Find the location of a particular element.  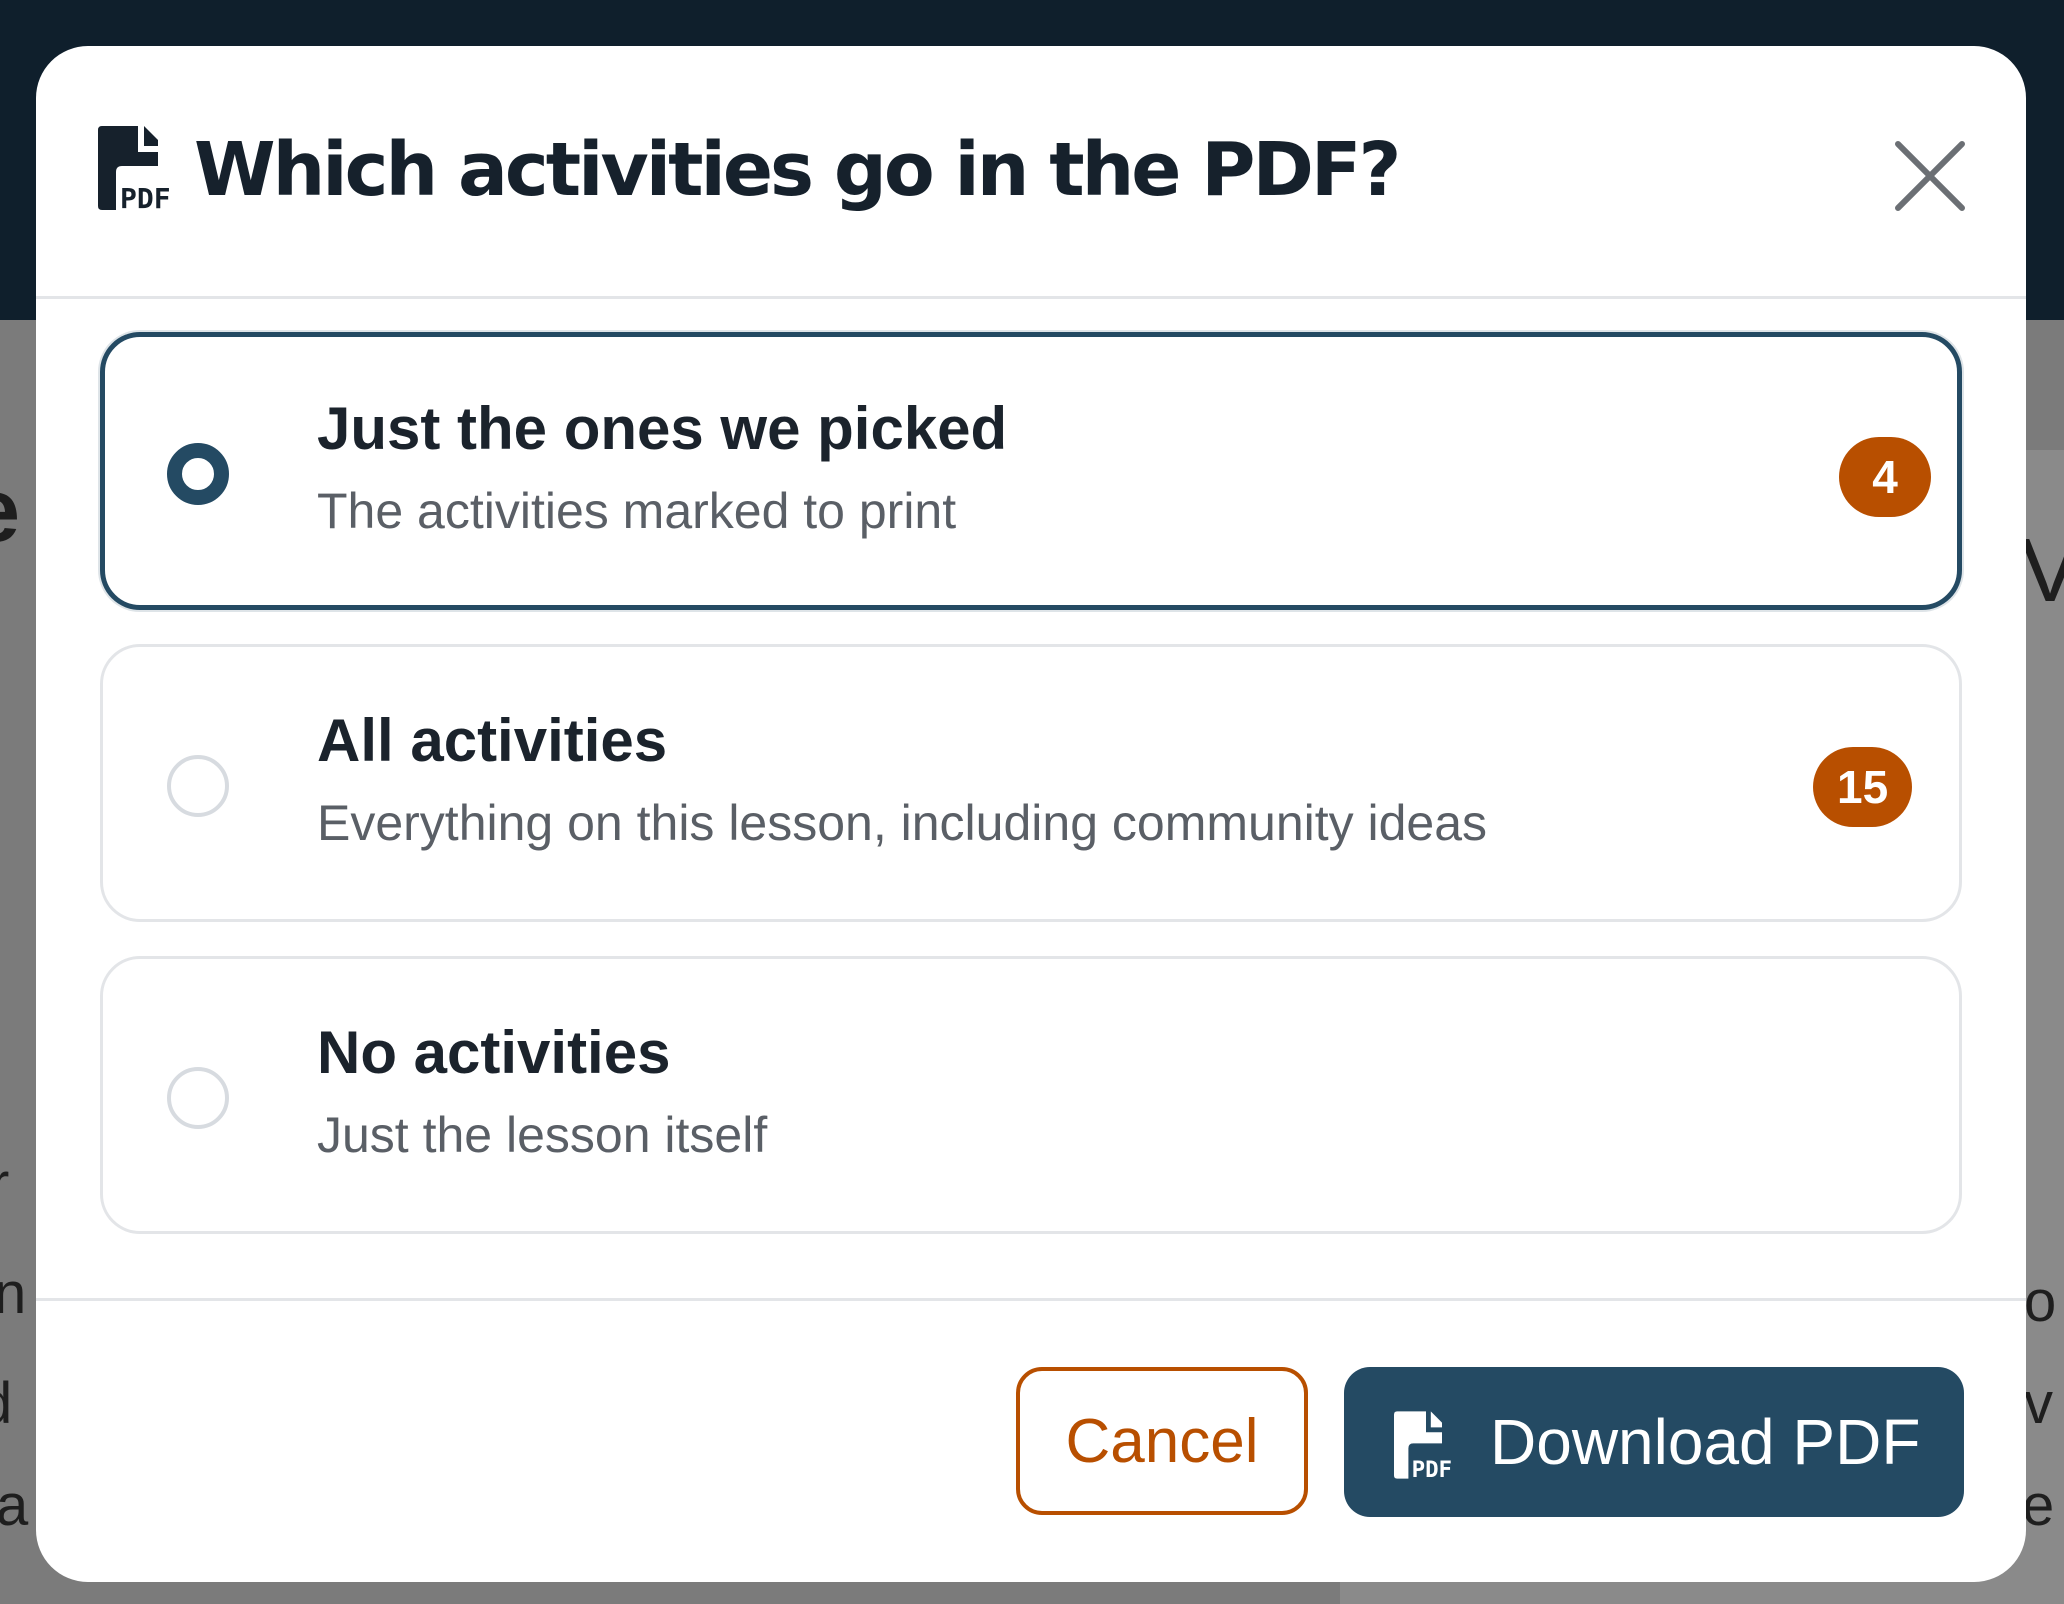

background-text-fragment: a is located at coordinates (14, 1505).